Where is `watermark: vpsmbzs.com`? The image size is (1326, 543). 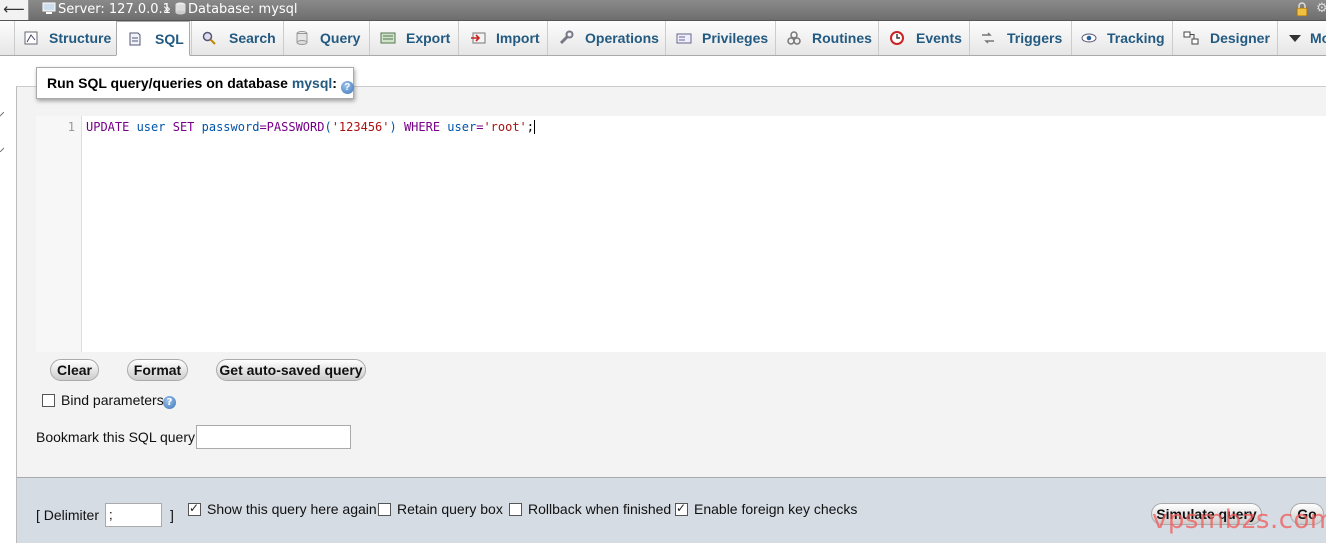
watermark: vpsmbzs.com is located at coordinates (1239, 520).